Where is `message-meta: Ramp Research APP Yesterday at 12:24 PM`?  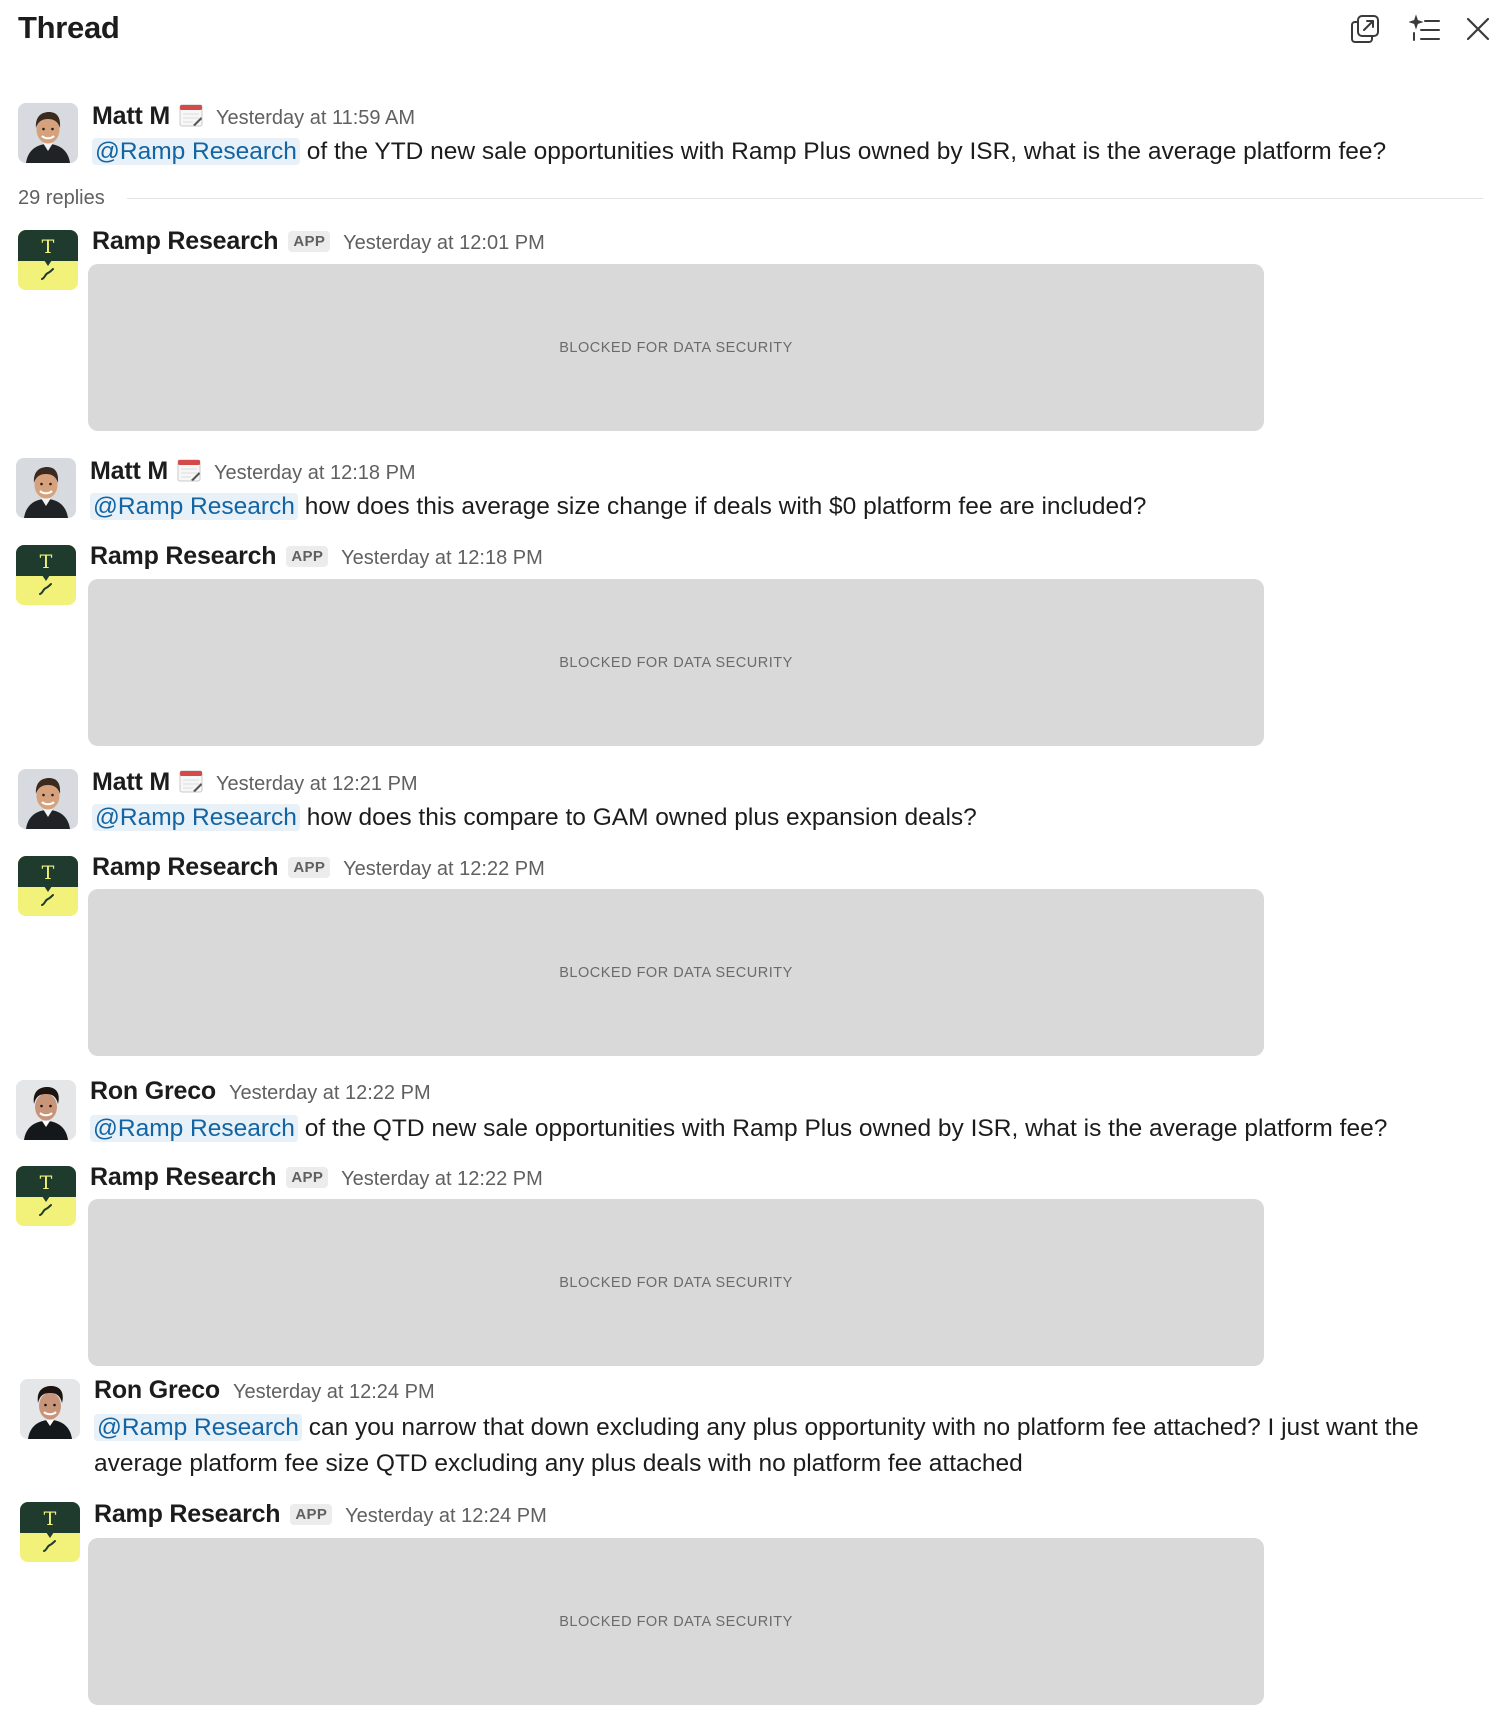
message-meta: Ramp Research APP Yesterday at 12:24 PM is located at coordinates (320, 1516).